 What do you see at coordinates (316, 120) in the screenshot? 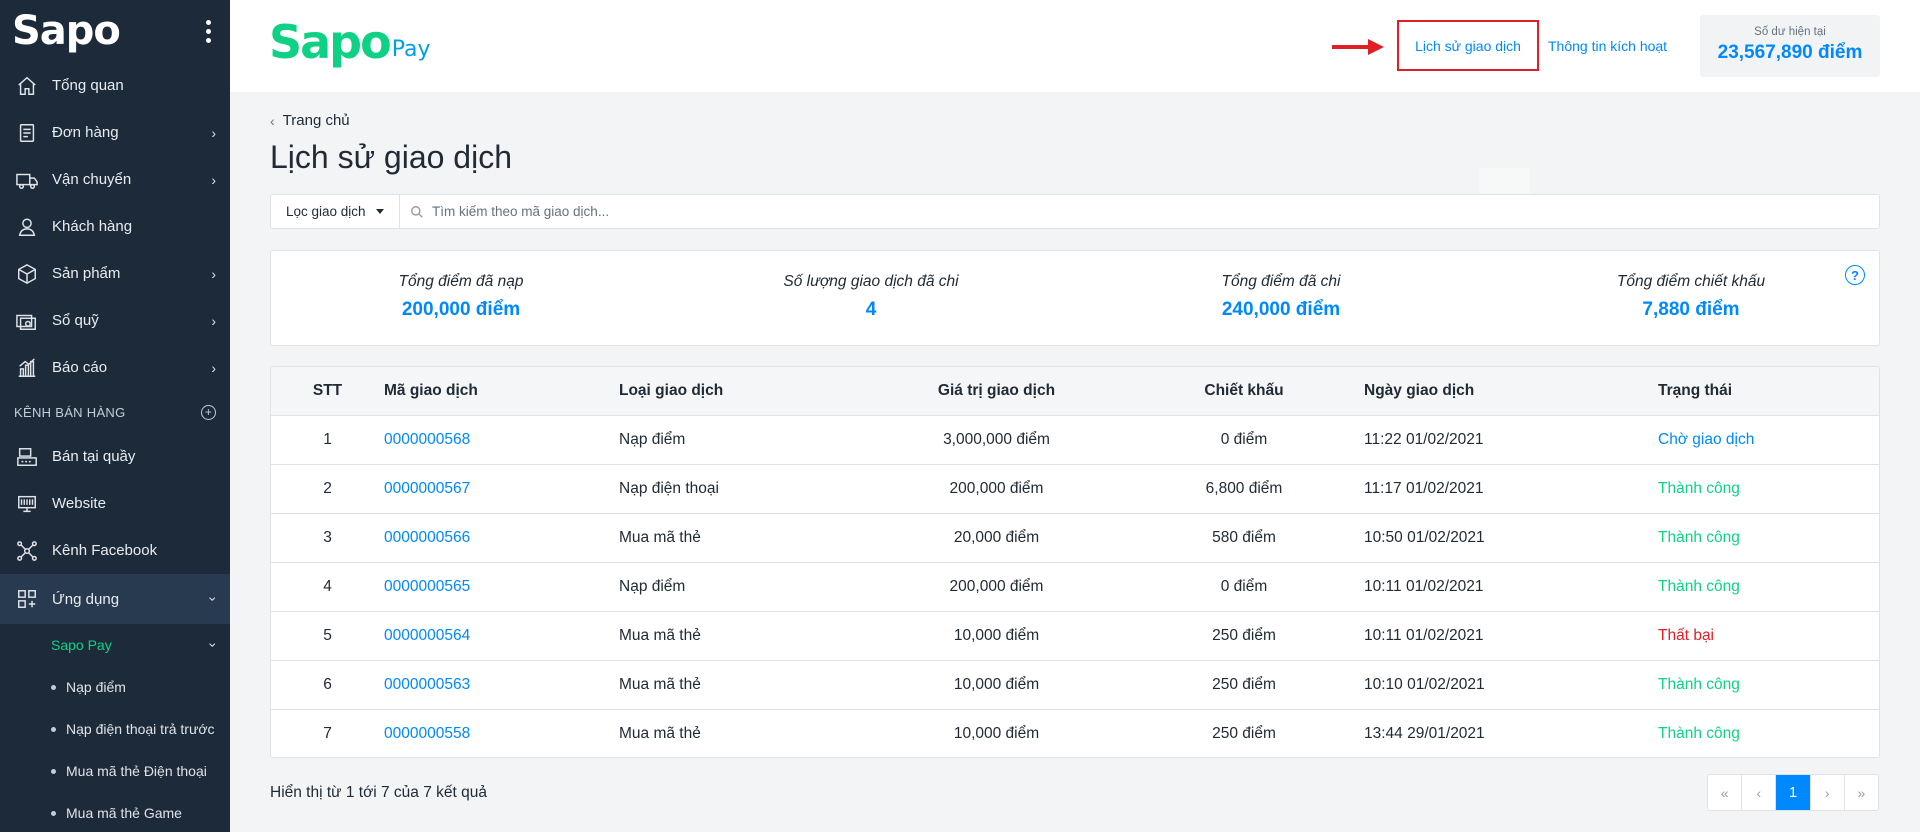
I see `breadcrumb-home: Trang chủ` at bounding box center [316, 120].